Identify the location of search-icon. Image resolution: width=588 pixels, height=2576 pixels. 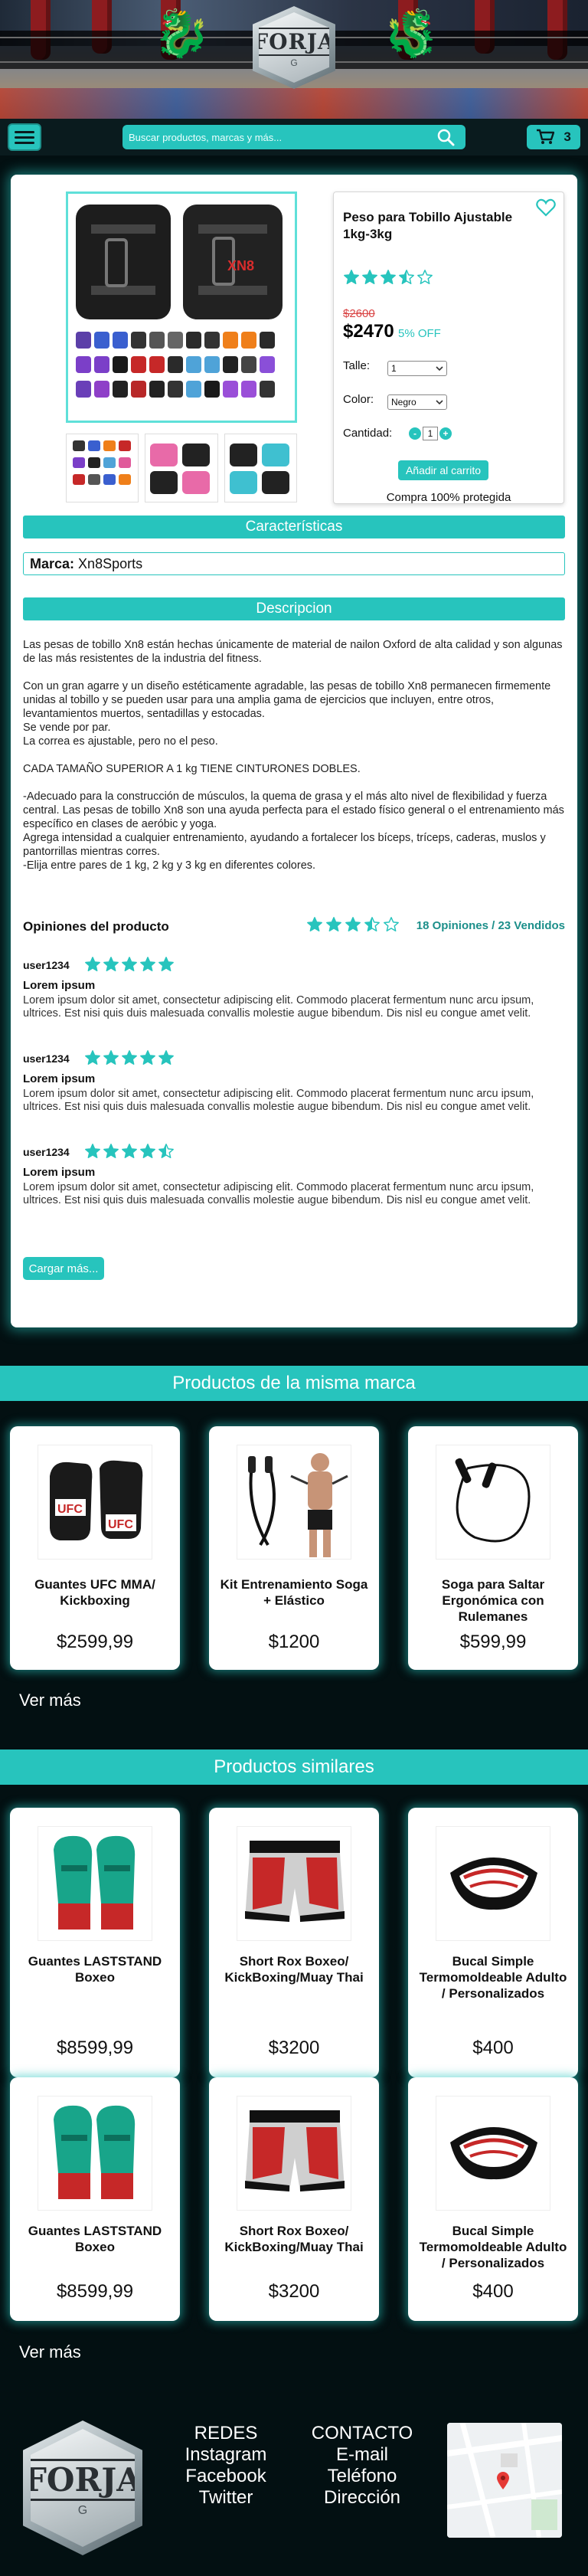
(445, 137).